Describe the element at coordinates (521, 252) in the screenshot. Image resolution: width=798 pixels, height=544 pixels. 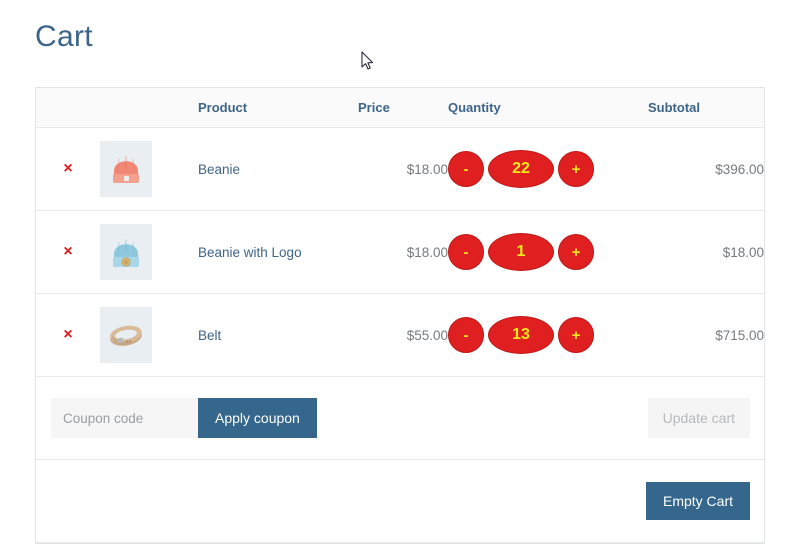
I see `quantity-input: 1` at that location.